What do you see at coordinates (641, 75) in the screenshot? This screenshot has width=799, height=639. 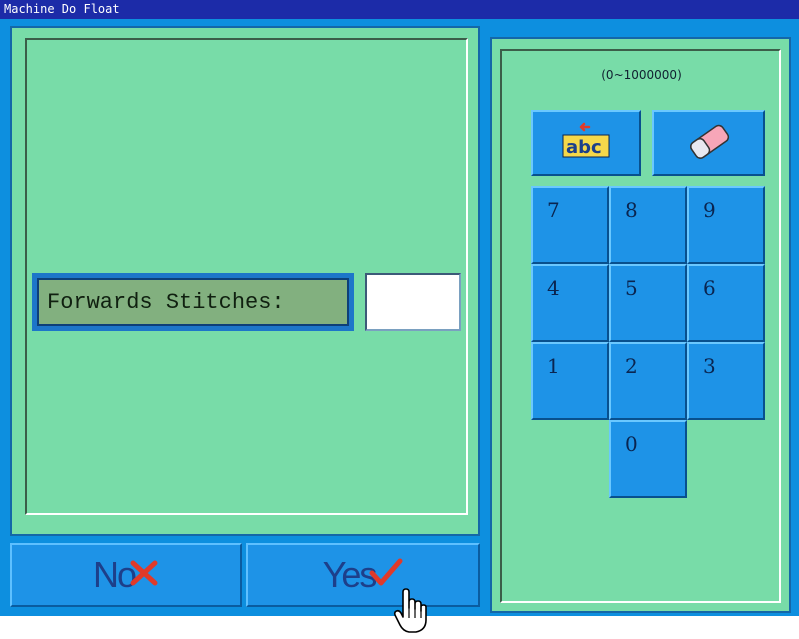 I see `range-label: (0~1000000)` at bounding box center [641, 75].